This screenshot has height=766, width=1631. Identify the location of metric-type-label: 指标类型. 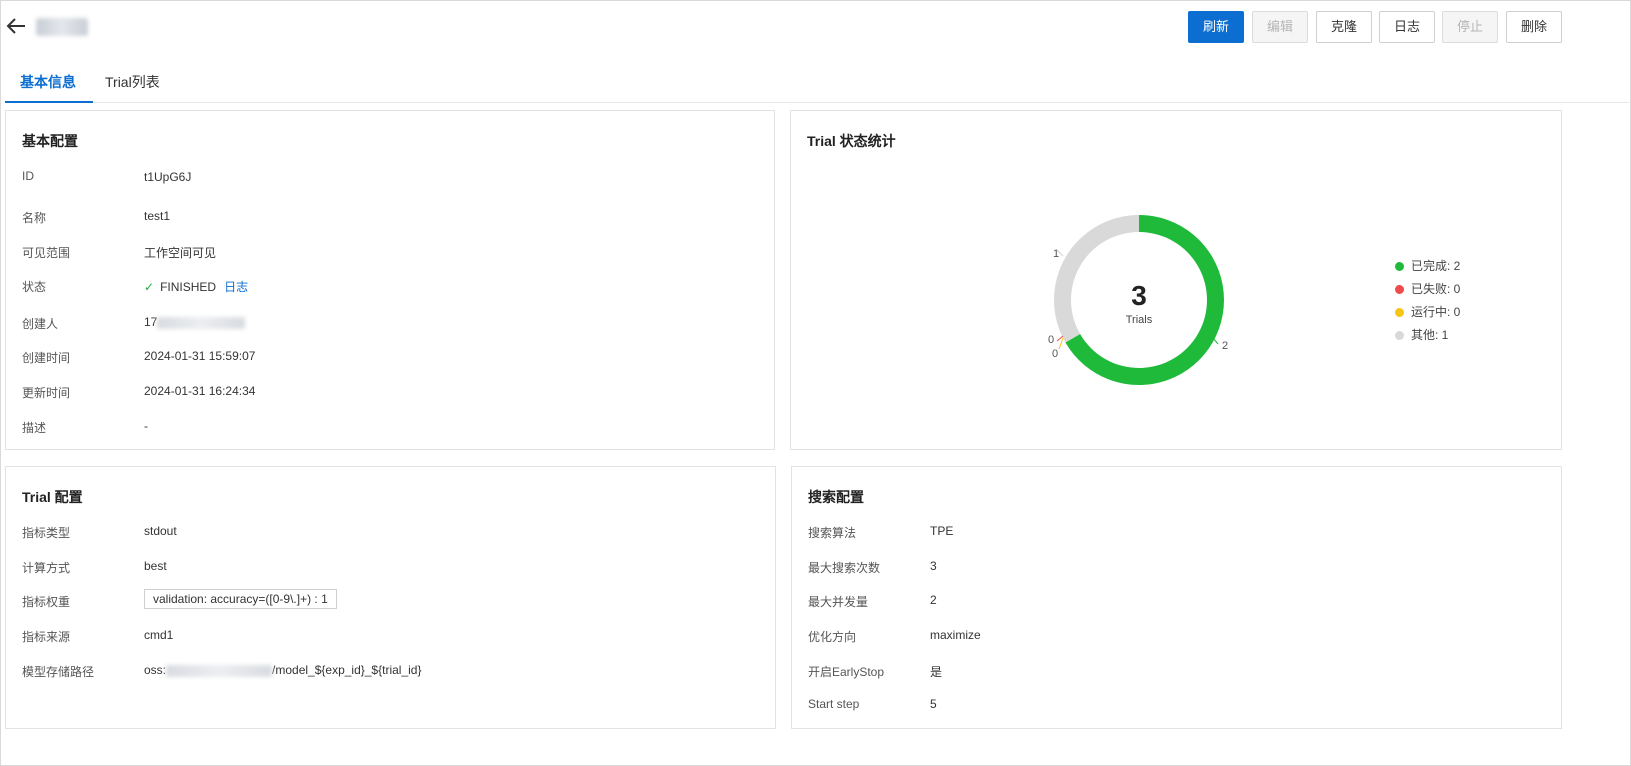
(46, 533).